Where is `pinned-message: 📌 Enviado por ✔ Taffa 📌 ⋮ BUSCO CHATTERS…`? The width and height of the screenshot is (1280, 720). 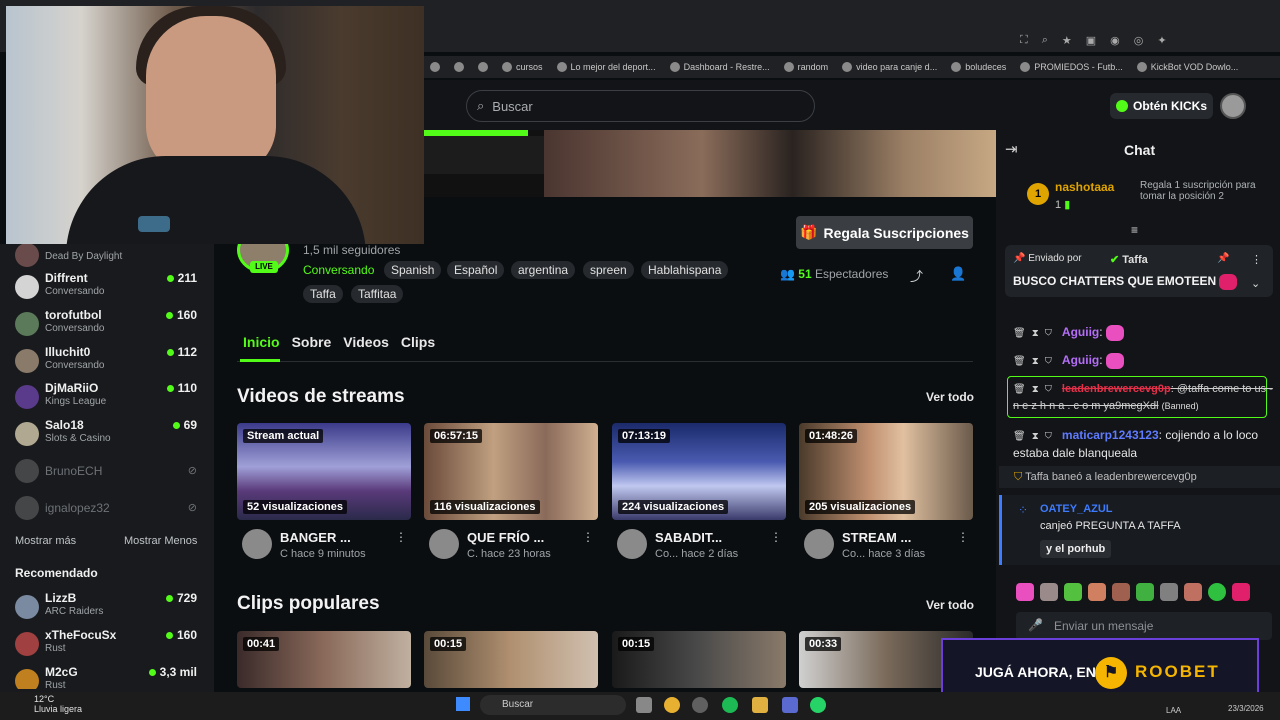
pinned-message: 📌 Enviado por ✔ Taffa 📌 ⋮ BUSCO CHATTERS… is located at coordinates (1139, 271).